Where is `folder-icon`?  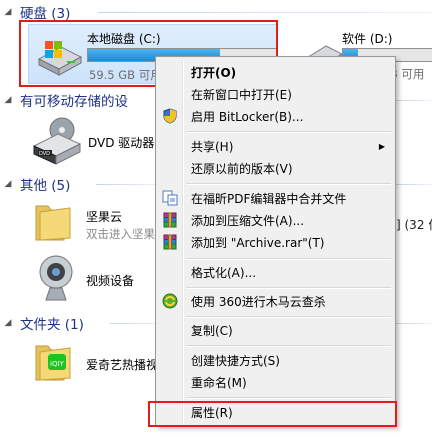 folder-icon is located at coordinates (53, 223).